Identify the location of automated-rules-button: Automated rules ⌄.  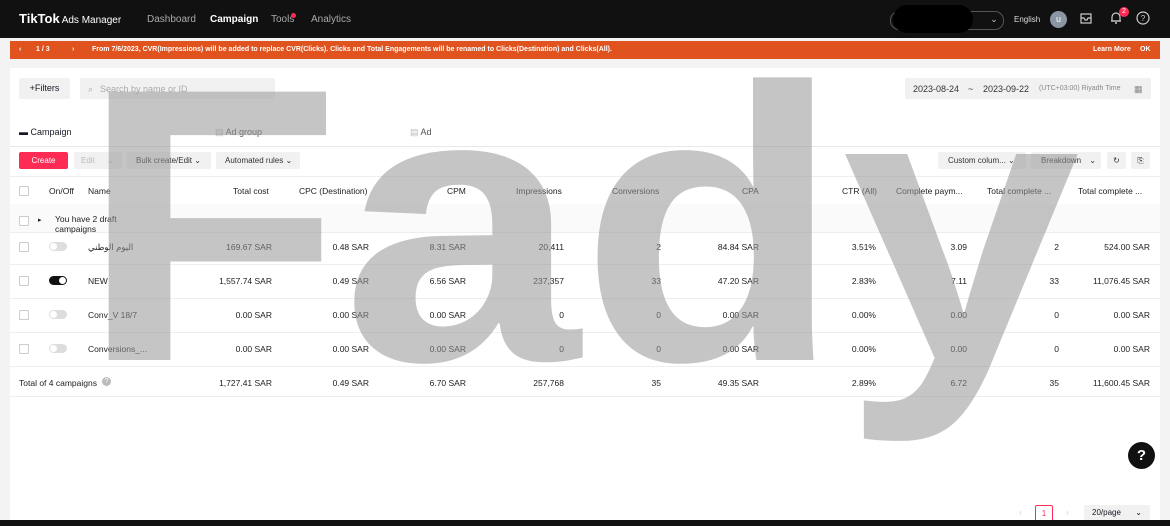
(258, 160).